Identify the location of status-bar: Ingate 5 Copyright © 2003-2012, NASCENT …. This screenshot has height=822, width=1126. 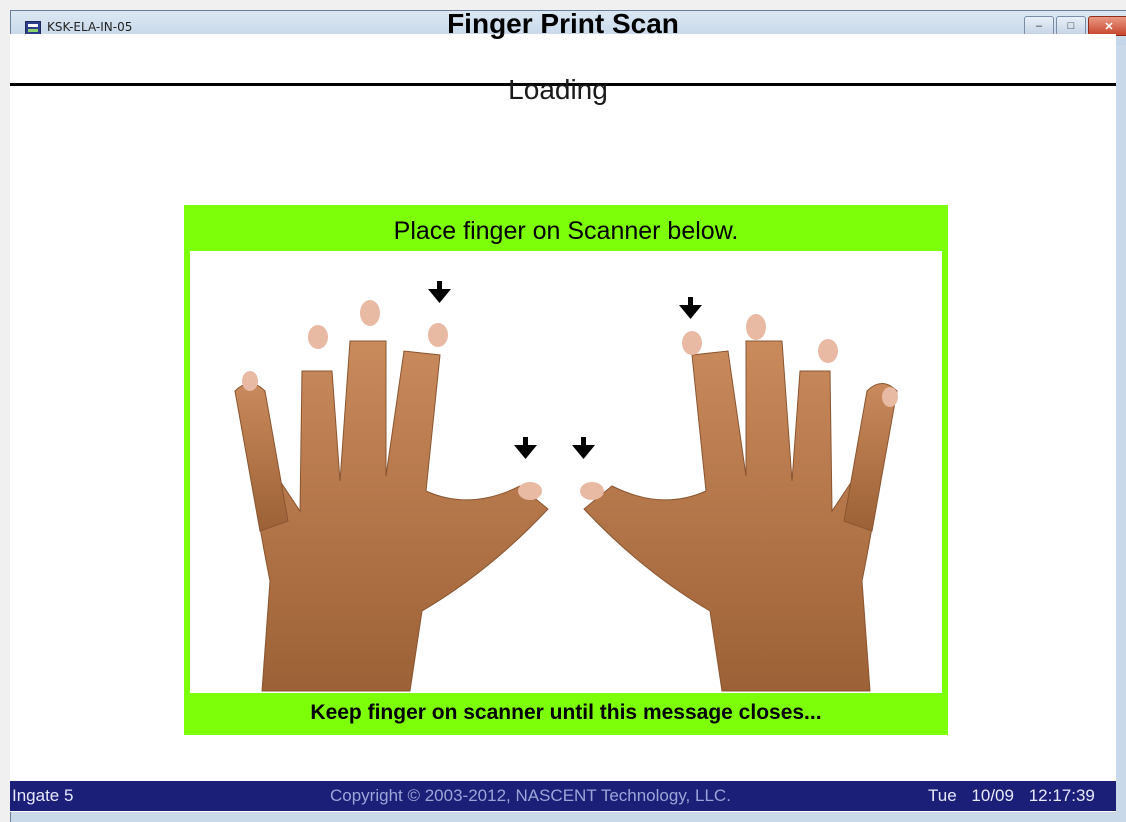
(563, 796).